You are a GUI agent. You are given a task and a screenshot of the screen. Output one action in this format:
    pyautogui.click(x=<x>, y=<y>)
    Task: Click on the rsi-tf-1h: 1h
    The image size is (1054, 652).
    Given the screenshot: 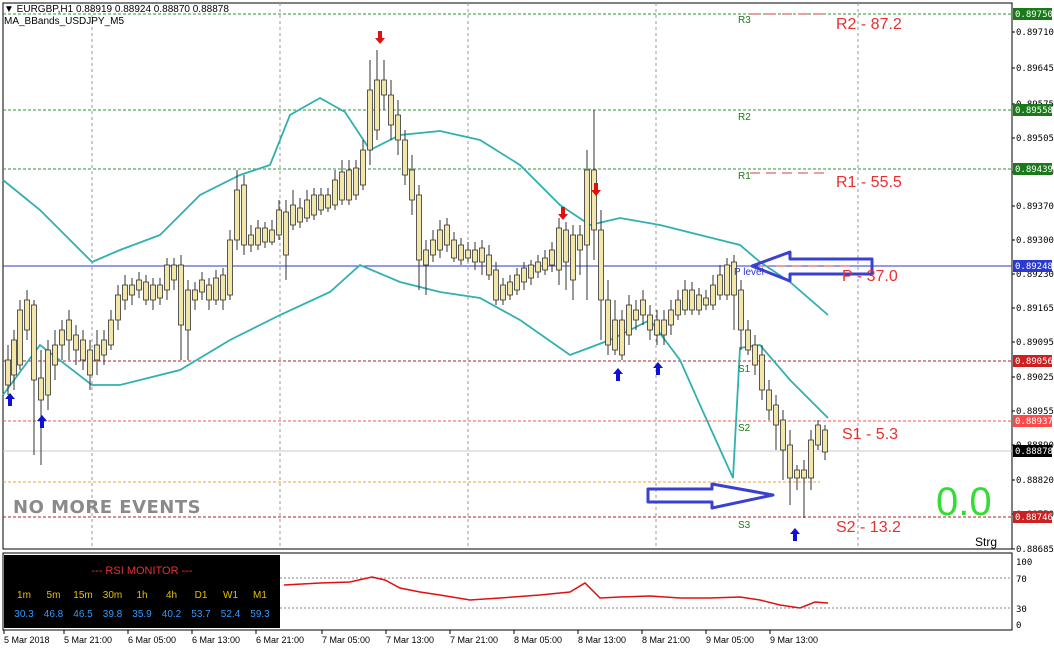 What is the action you would take?
    pyautogui.click(x=142, y=595)
    